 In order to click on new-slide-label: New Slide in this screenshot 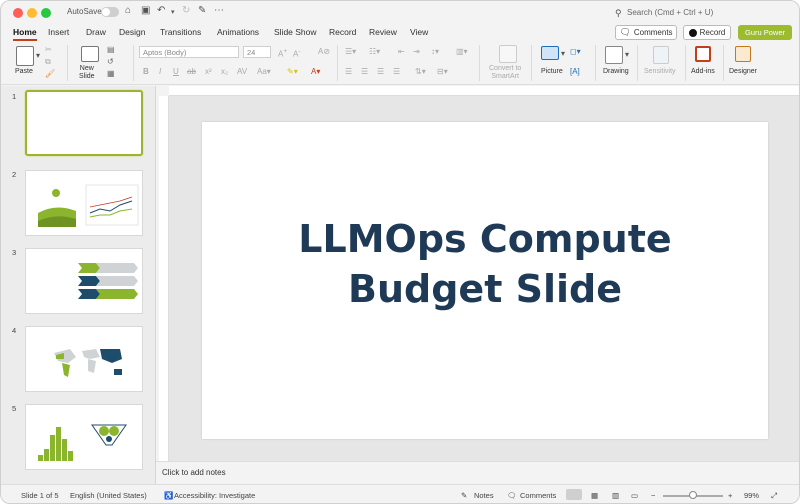, I will do `click(87, 73)`.